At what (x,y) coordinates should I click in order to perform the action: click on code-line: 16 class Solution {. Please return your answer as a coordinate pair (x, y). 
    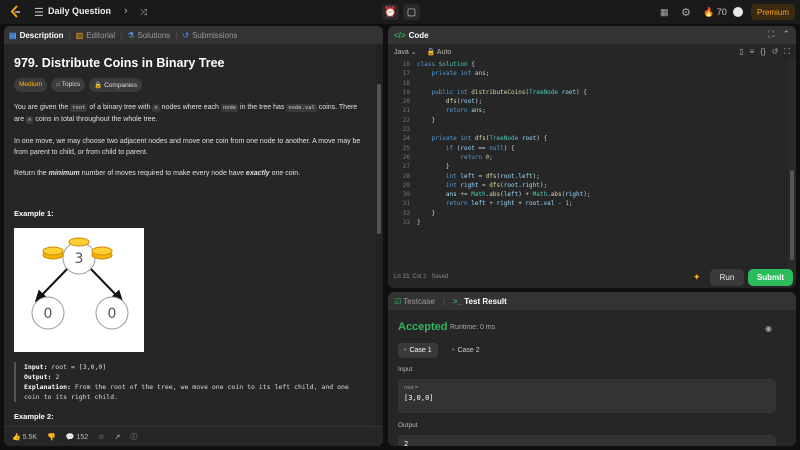
    Looking at the image, I should click on (591, 64).